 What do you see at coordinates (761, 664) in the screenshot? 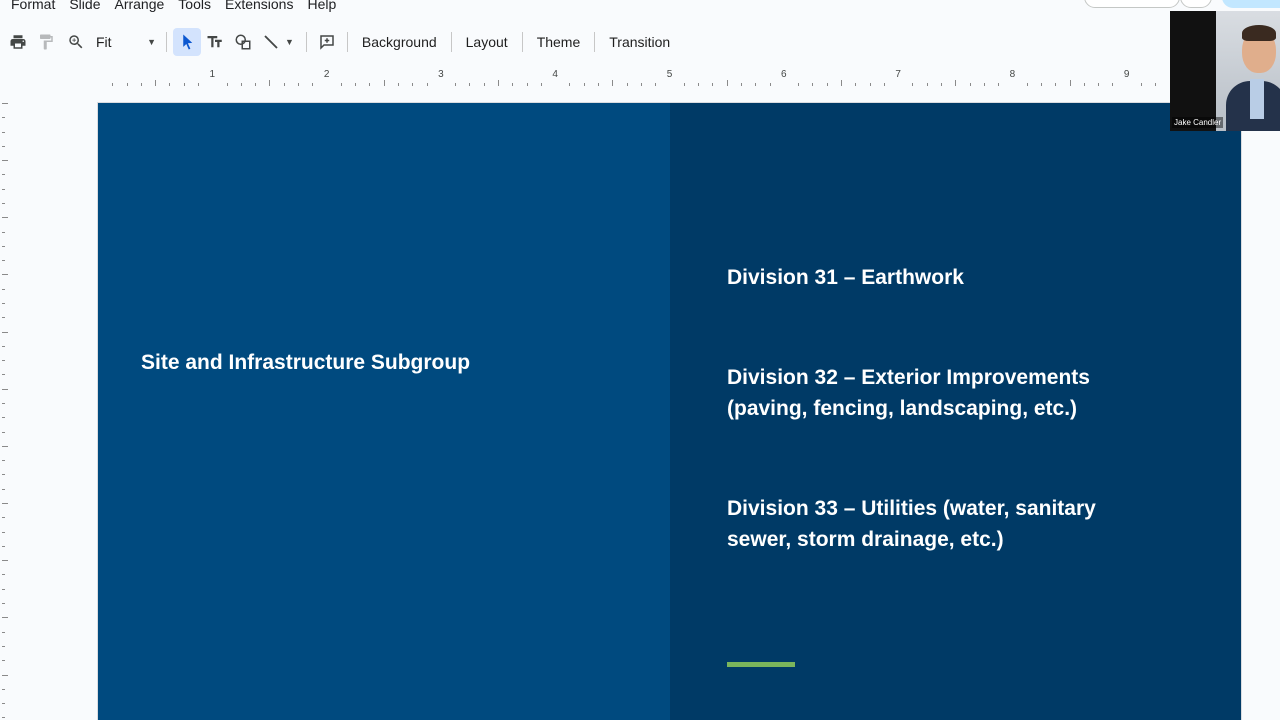
I see `accent-bar` at bounding box center [761, 664].